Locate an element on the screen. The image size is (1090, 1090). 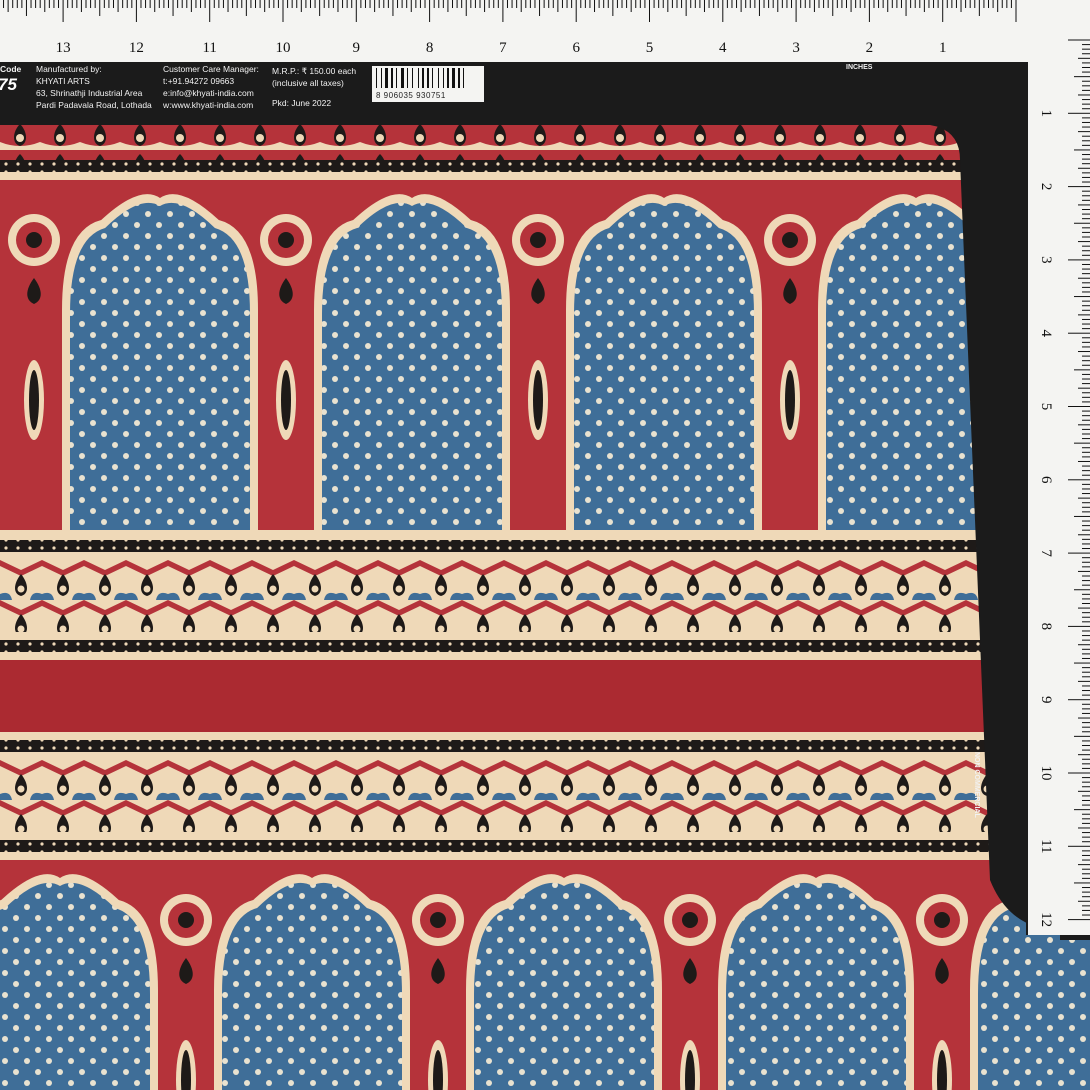
mrp: M.R.P.: ₹ 150.00 each is located at coordinates (314, 71).